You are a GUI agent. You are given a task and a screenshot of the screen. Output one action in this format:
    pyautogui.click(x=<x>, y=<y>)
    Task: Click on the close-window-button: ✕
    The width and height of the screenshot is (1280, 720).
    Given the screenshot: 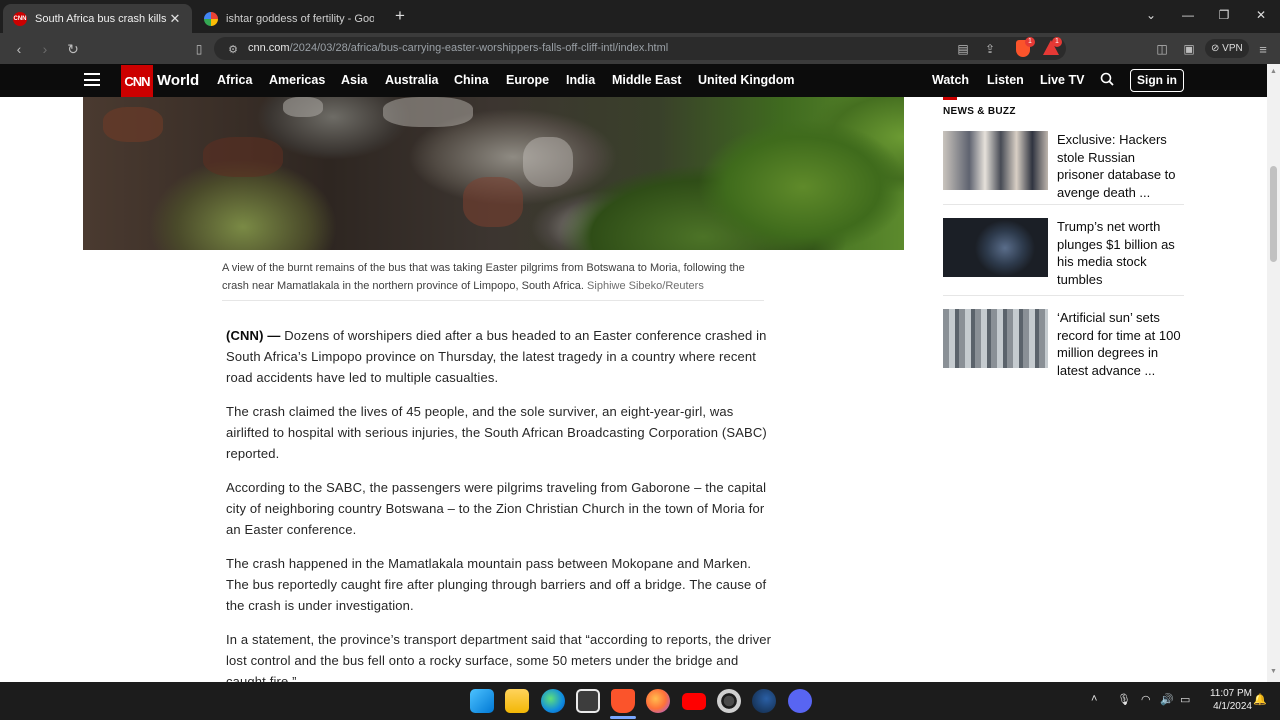 What is the action you would take?
    pyautogui.click(x=1261, y=15)
    